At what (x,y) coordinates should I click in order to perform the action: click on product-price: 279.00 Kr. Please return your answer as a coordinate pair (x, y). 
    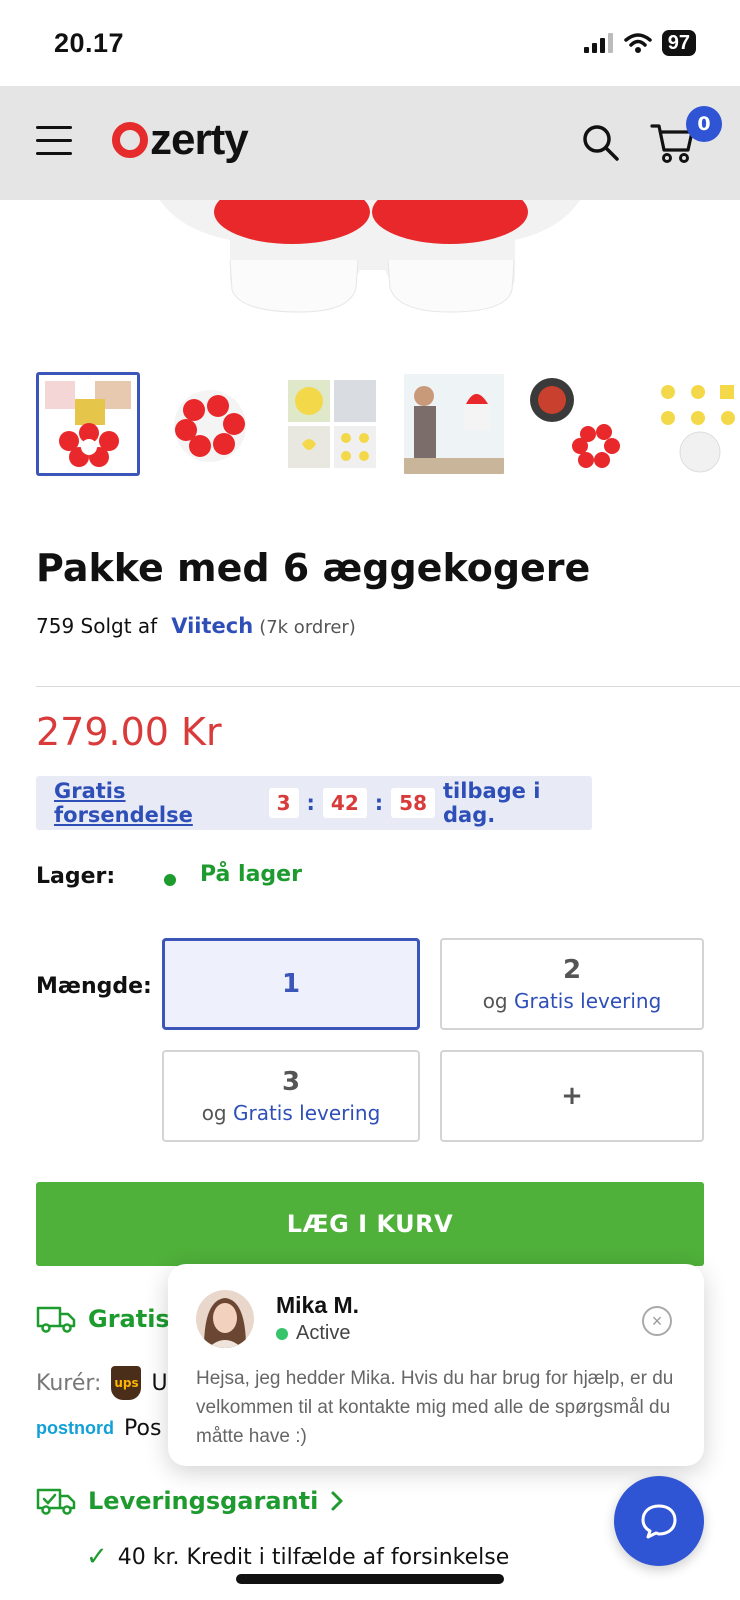
    Looking at the image, I should click on (129, 732).